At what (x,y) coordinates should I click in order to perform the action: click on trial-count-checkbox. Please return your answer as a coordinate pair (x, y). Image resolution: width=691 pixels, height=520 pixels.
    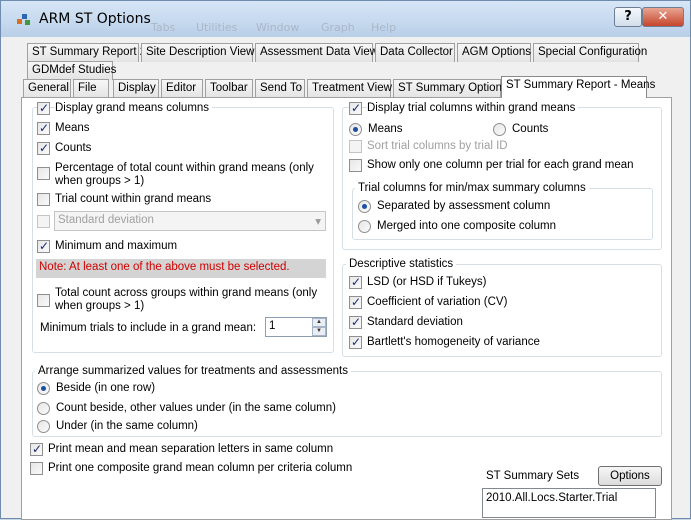
    Looking at the image, I should click on (43, 199).